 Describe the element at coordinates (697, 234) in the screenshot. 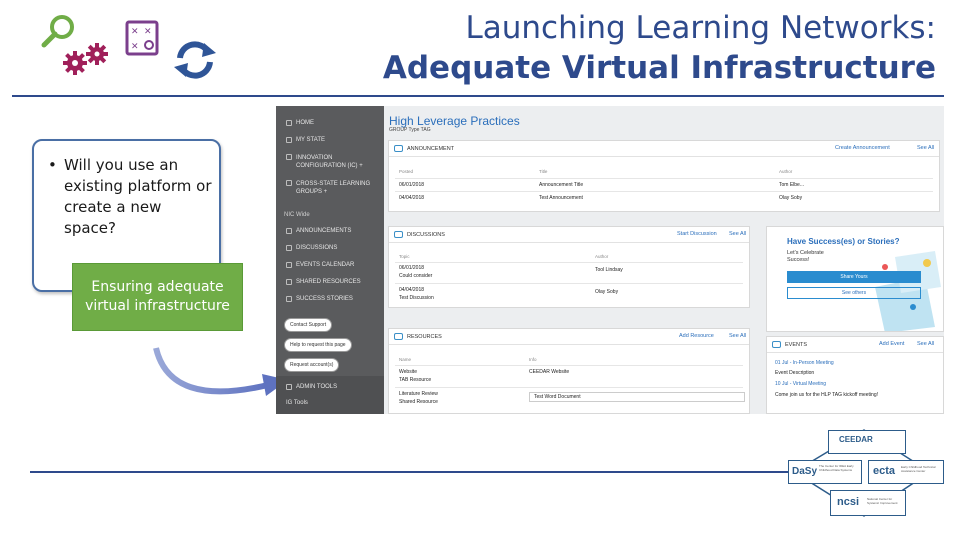

I see `start-discussion-link: Start Discussion` at that location.